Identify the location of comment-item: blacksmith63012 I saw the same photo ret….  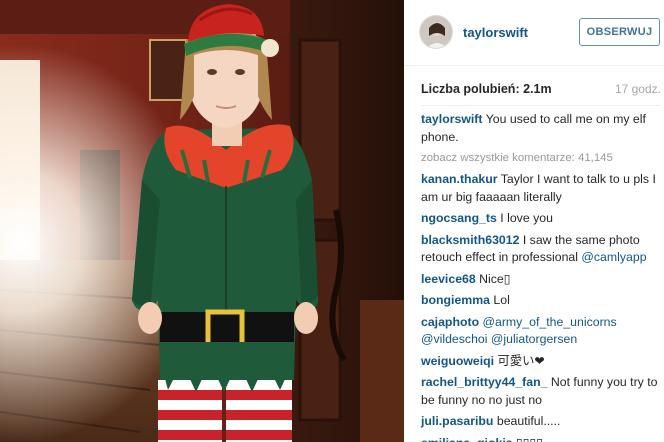
(541, 249).